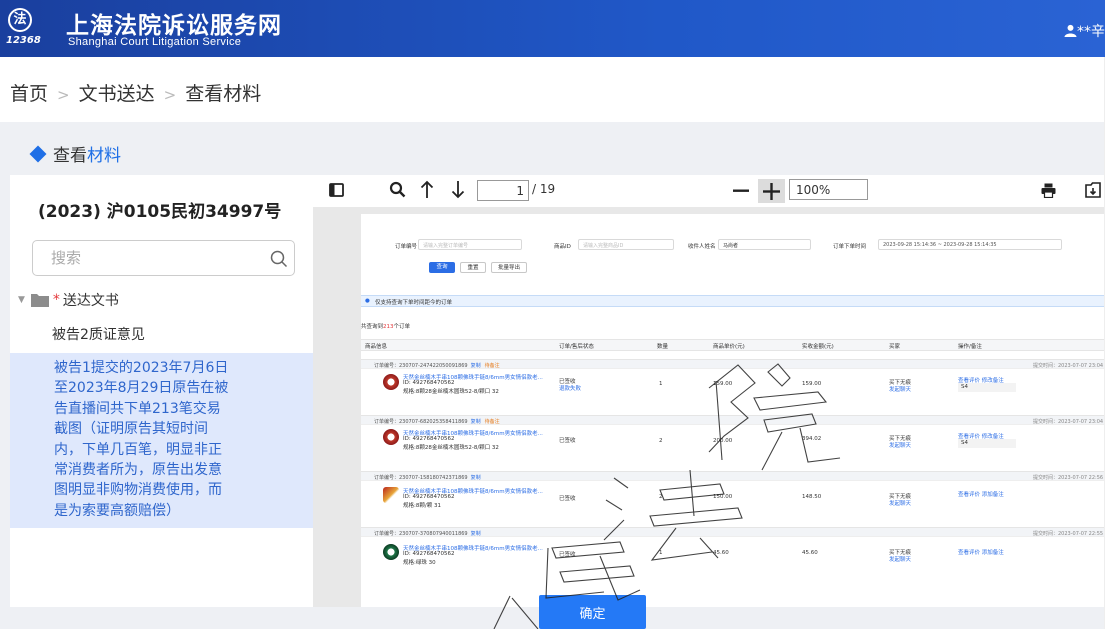  Describe the element at coordinates (446, 246) in the screenshot. I see `filter-placeholder: 请输入完整订单编号` at that location.